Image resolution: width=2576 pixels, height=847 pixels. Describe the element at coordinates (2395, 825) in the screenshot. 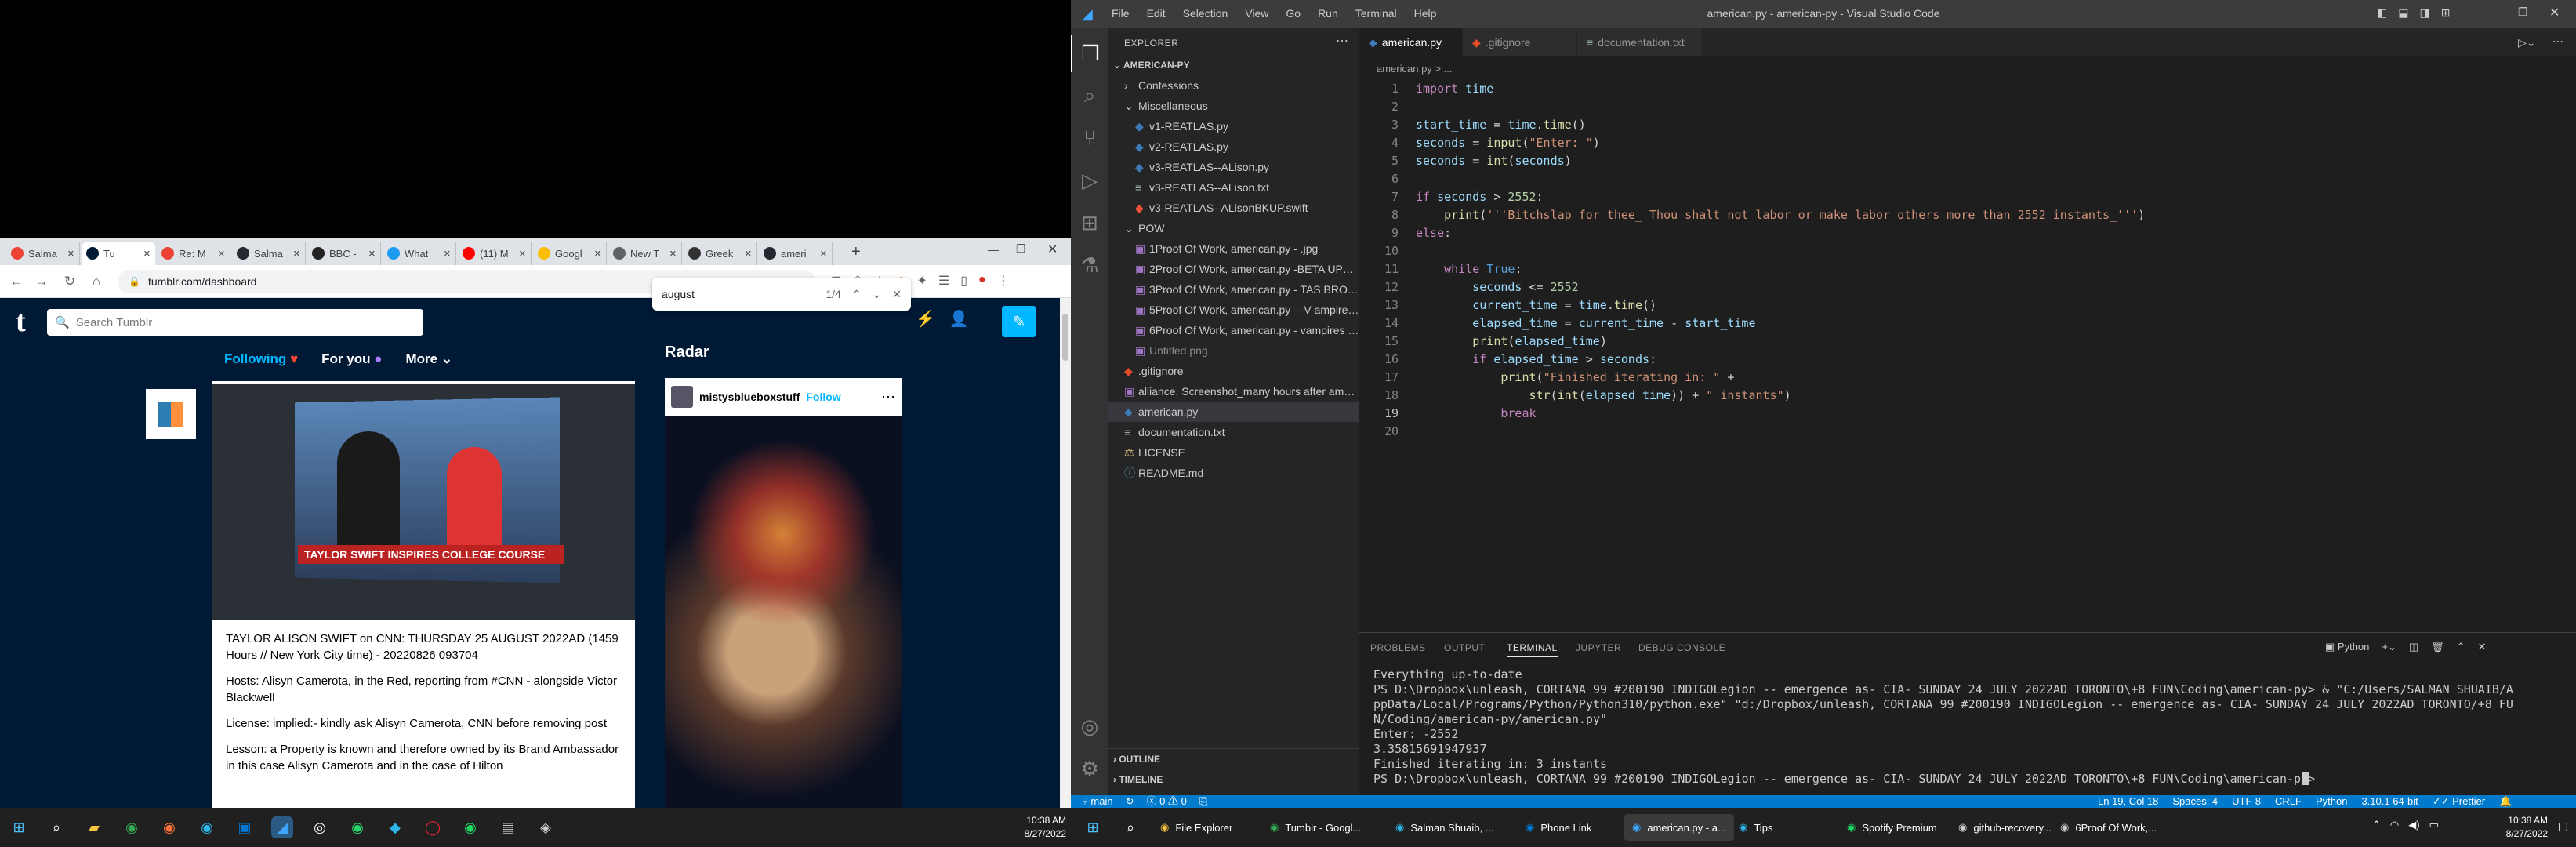

I see `tray-wifi-icon: ◠` at that location.